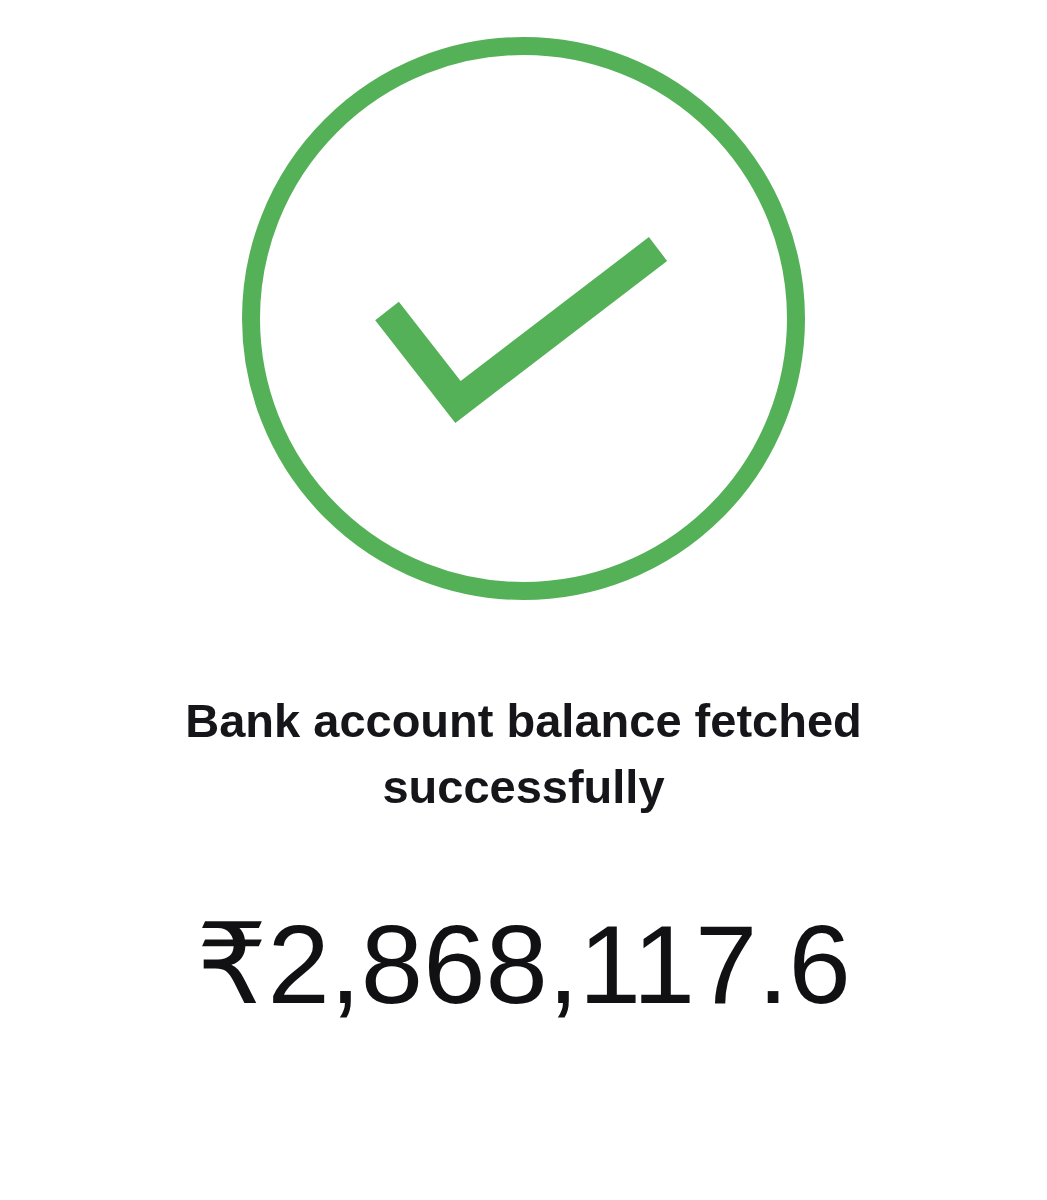  Describe the element at coordinates (523, 754) in the screenshot. I see `status-message: Bank account balance fetched successfully` at that location.